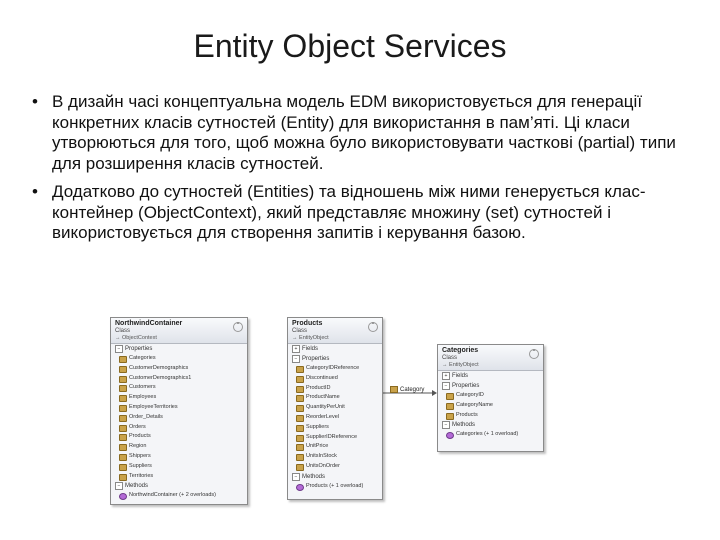  I want to click on property-label: Region, so click(138, 446).